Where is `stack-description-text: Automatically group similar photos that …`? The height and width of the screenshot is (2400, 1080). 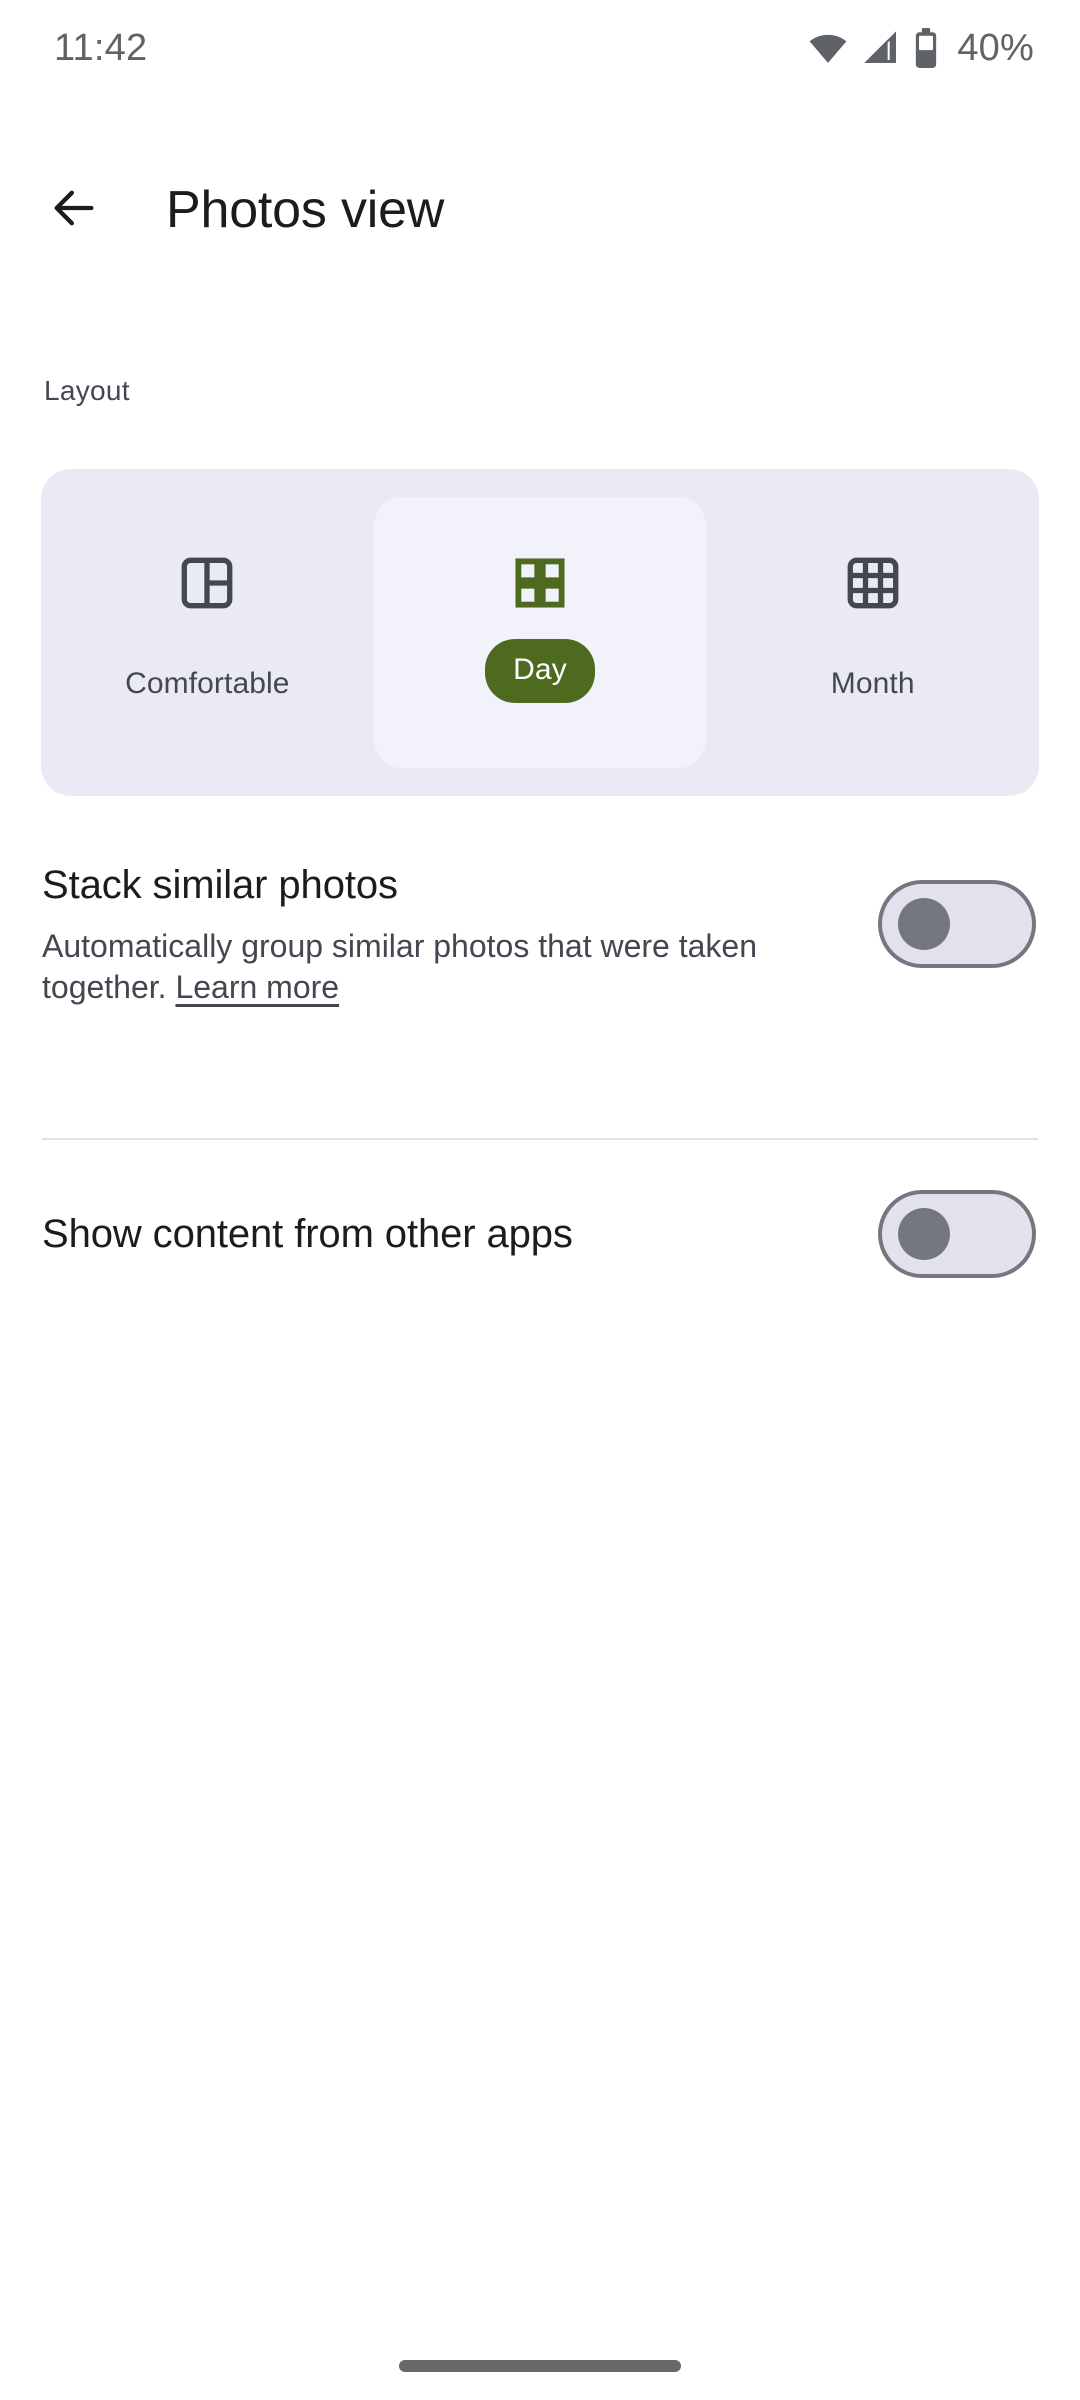
stack-description-text: Automatically group similar photos that … is located at coordinates (400, 966).